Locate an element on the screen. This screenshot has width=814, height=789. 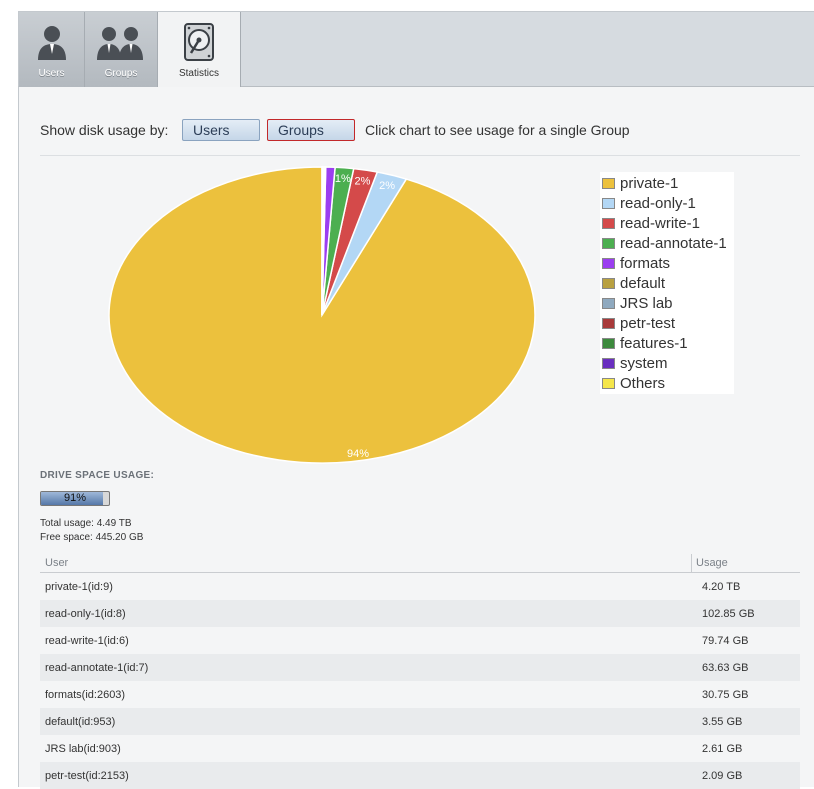
row-usage: 3.55 GB is located at coordinates (722, 722).